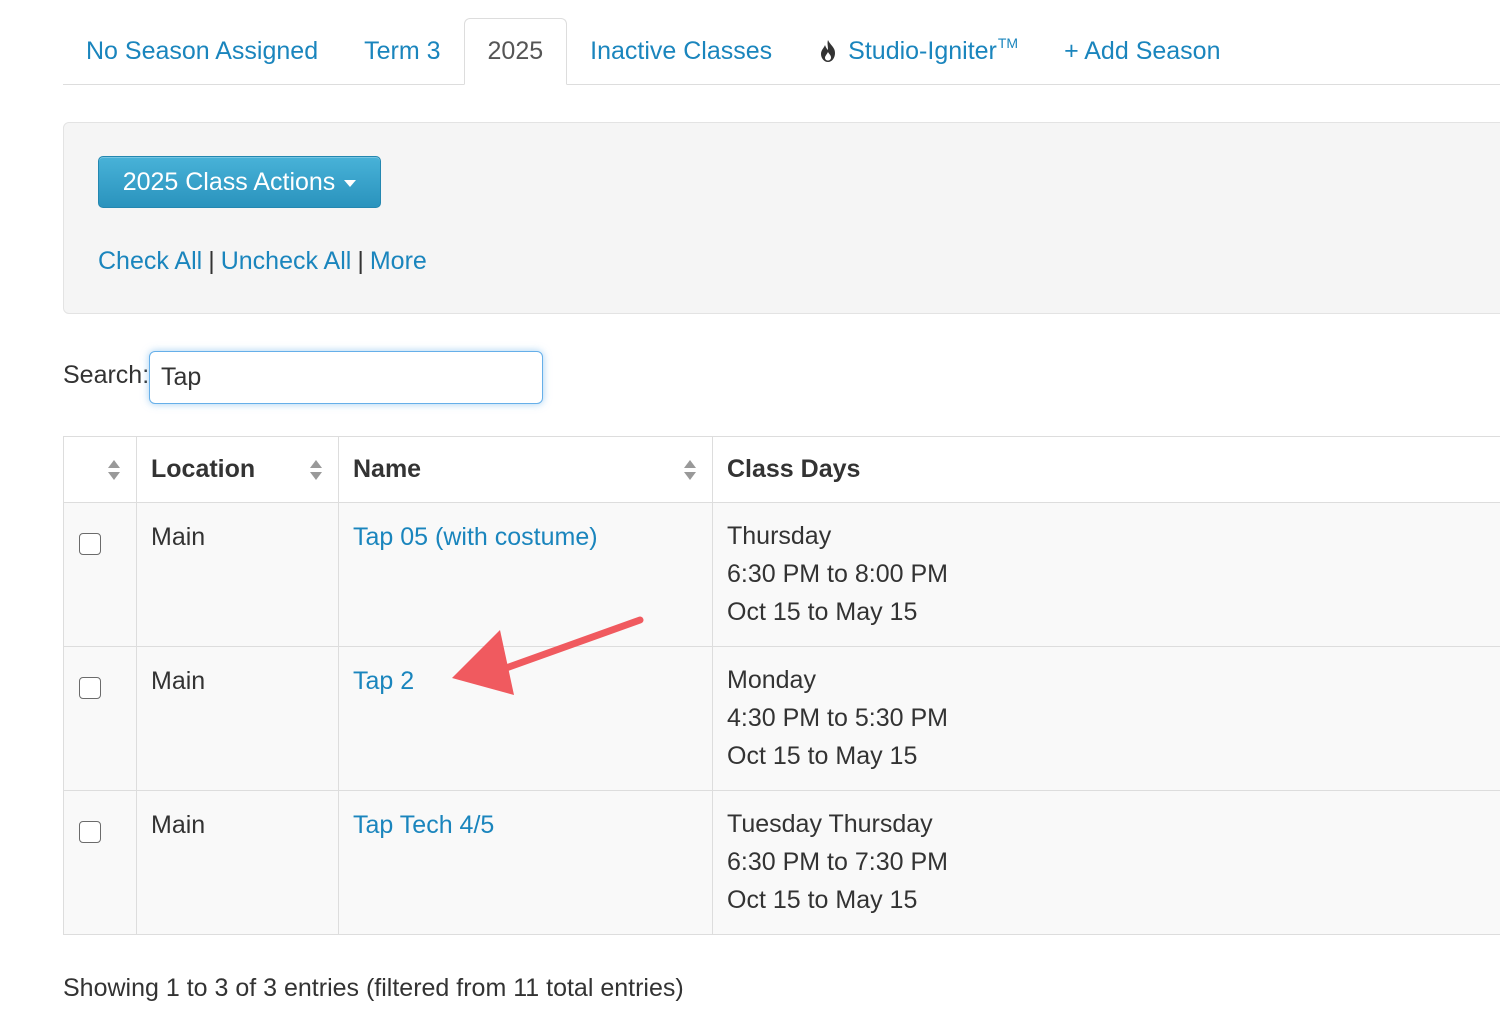 This screenshot has height=1028, width=1500. Describe the element at coordinates (525, 469) in the screenshot. I see `name-column-header: Name` at that location.